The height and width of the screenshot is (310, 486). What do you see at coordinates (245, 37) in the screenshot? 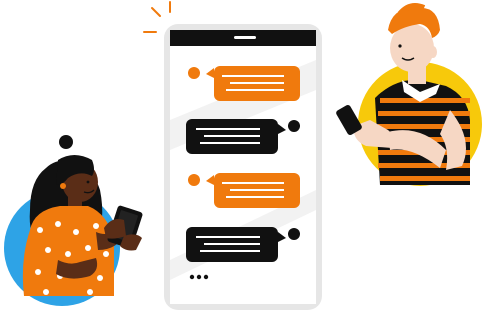
I see `phone-speaker` at bounding box center [245, 37].